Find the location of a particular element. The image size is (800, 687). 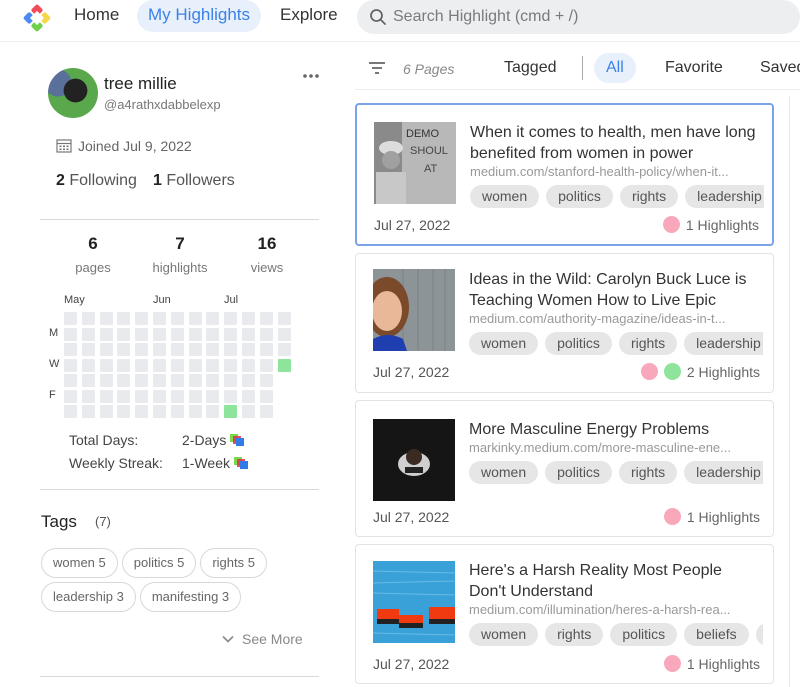

tag-chip: manifesting 3 is located at coordinates (190, 597).